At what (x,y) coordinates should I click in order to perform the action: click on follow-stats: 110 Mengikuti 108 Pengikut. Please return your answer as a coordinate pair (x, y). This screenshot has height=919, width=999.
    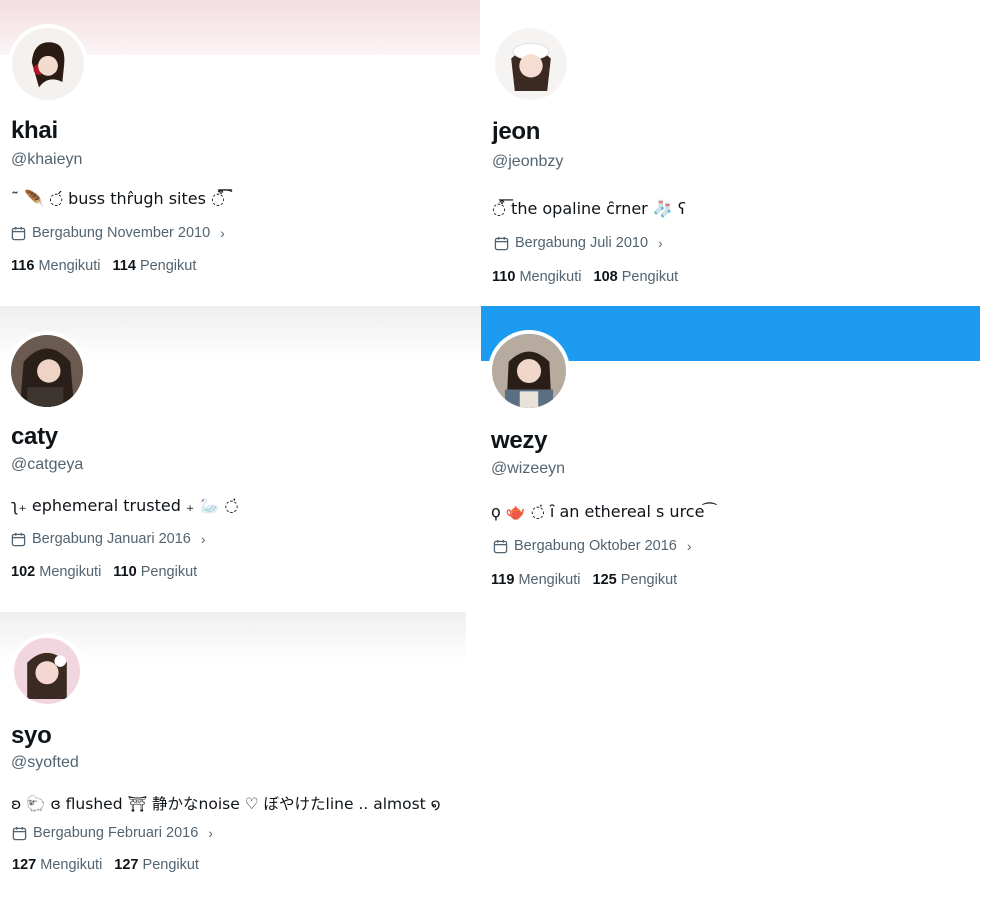
    Looking at the image, I should click on (585, 277).